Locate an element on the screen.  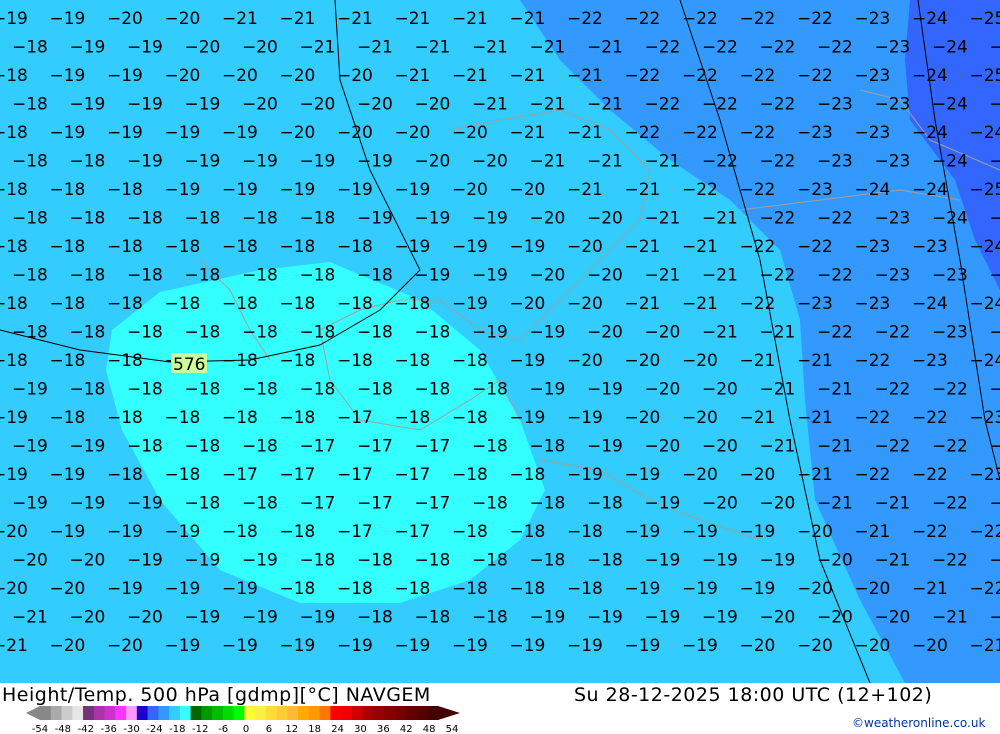
height-value-576: 576 is located at coordinates (189, 365).